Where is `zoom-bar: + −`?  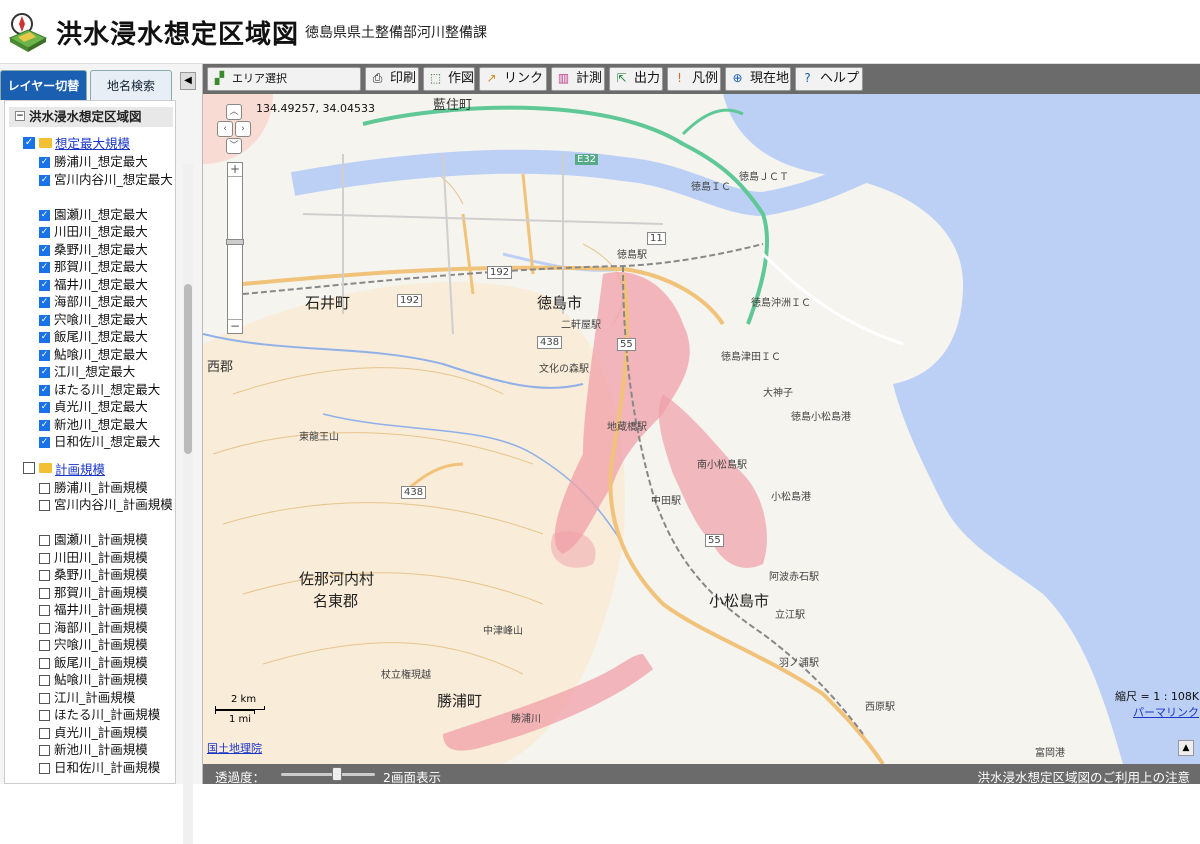 zoom-bar: + − is located at coordinates (235, 248).